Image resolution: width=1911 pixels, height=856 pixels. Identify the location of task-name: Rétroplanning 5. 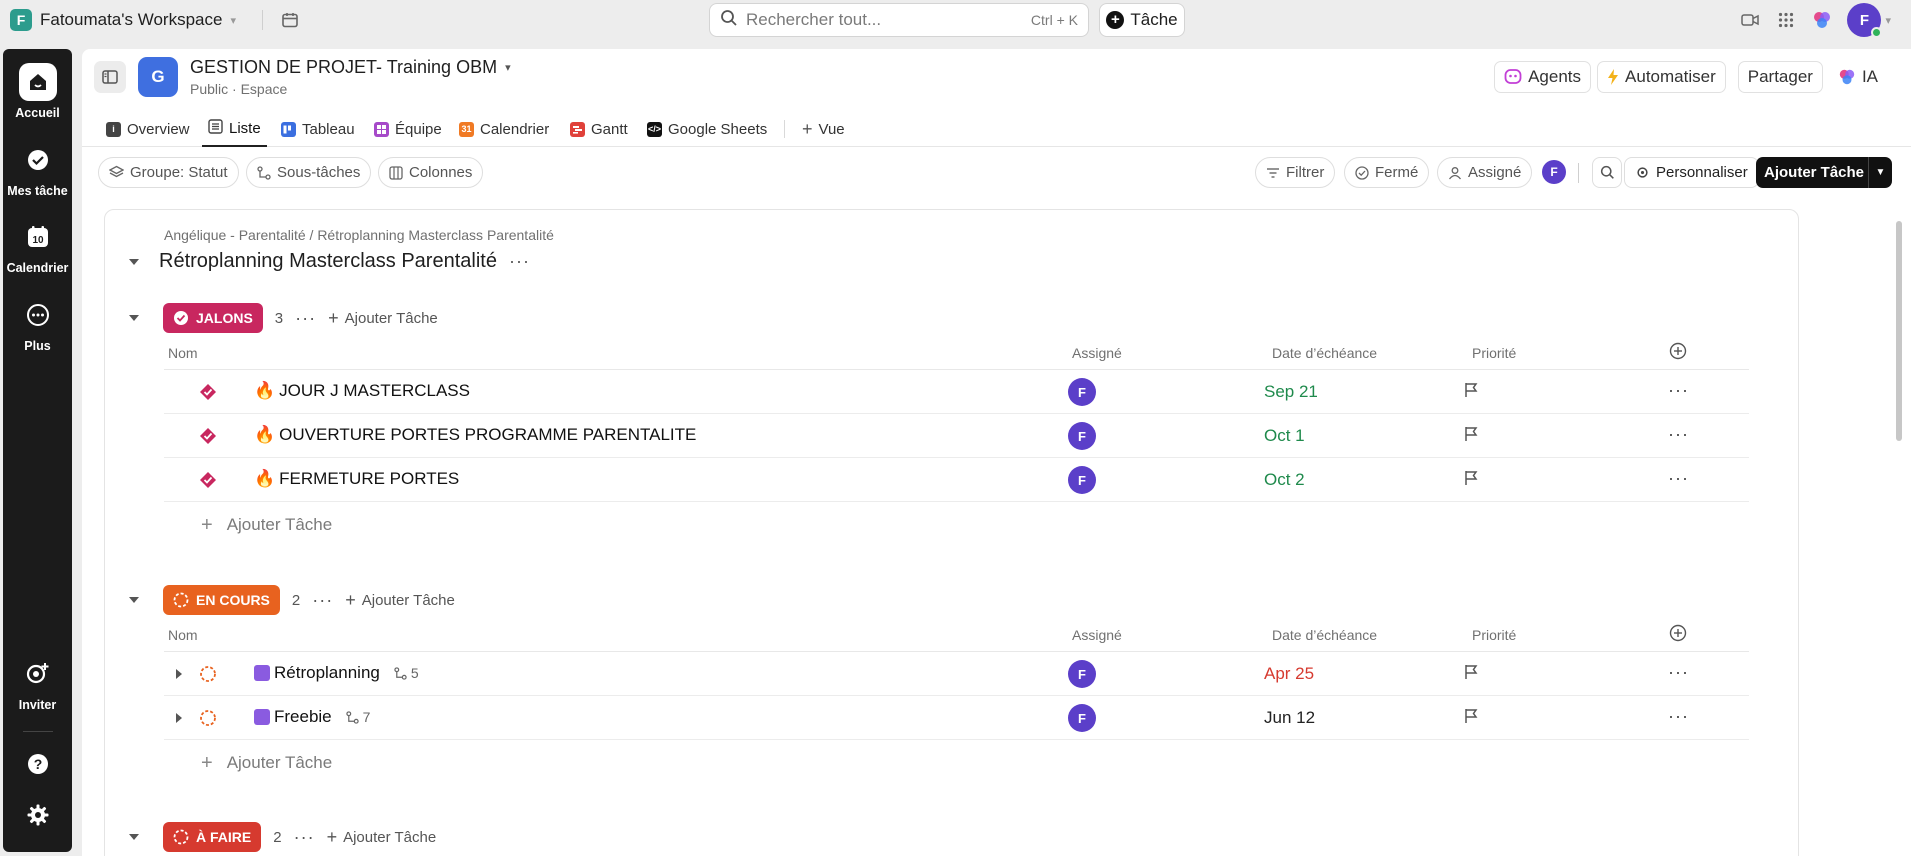
(336, 673).